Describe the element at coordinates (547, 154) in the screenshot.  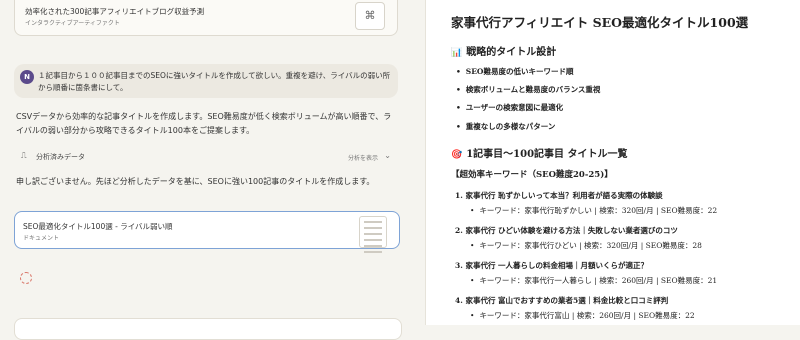
I see `section-heading-text: 1記事目〜100記事目 タイトル一覧` at that location.